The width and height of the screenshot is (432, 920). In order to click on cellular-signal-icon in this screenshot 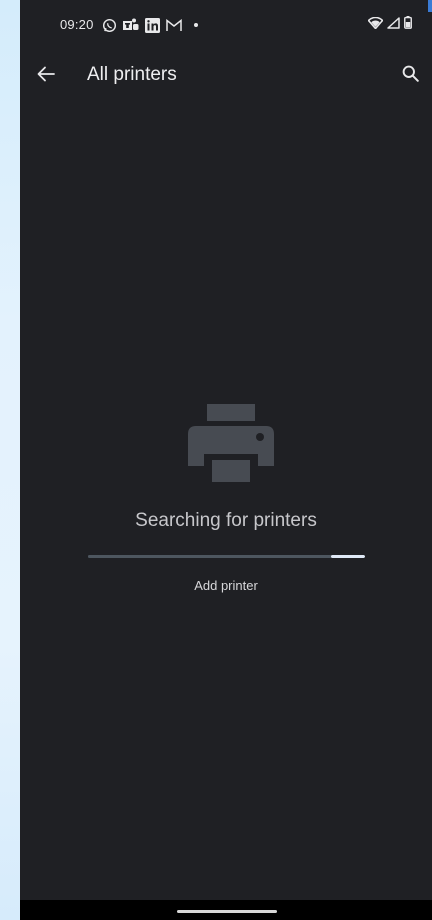, I will do `click(393, 25)`.